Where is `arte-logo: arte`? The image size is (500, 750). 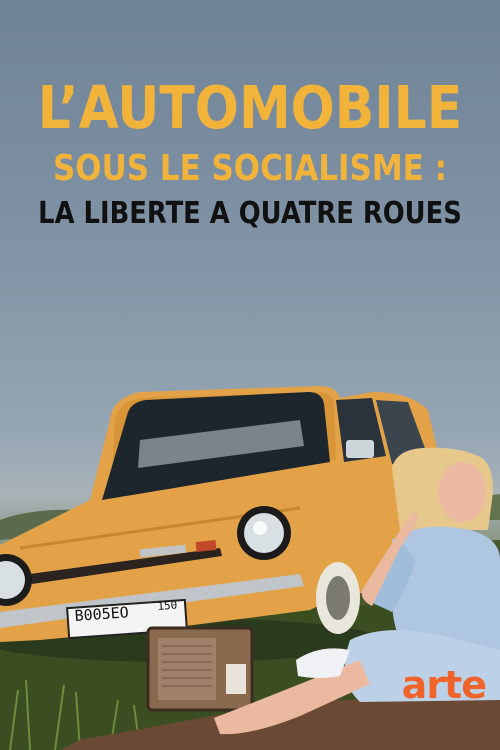 arte-logo: arte is located at coordinates (444, 685).